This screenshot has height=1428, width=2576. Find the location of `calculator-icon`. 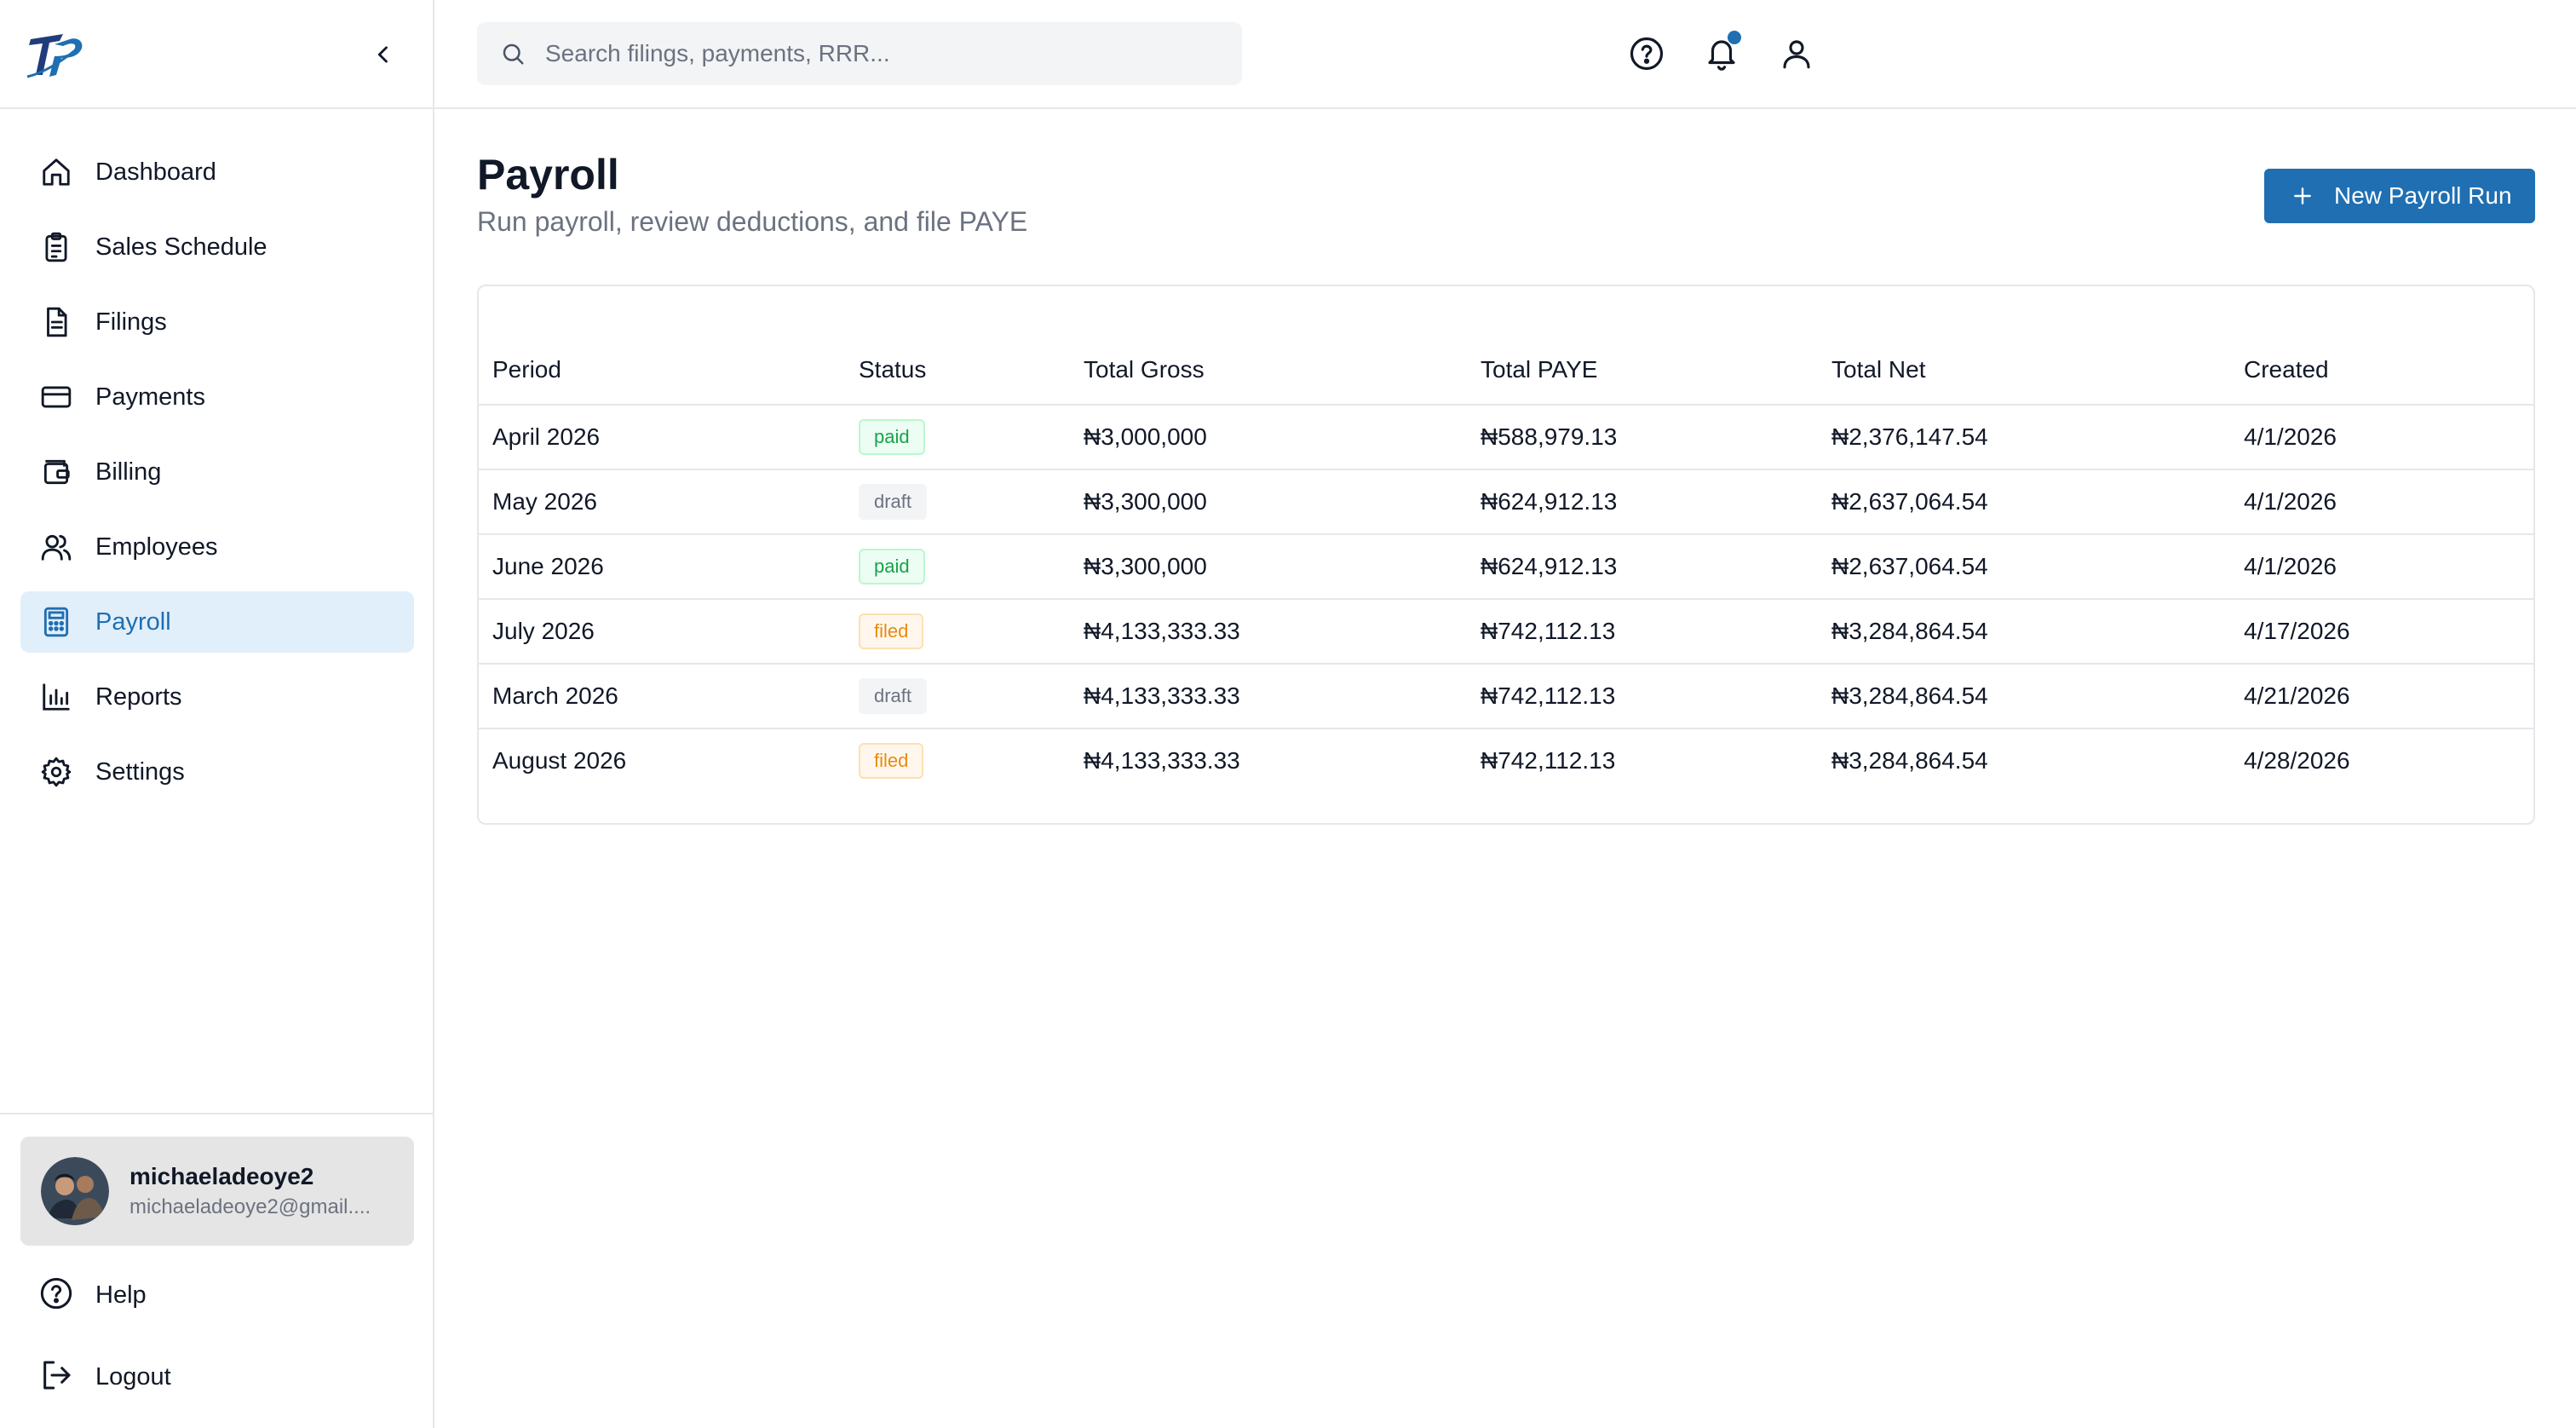

calculator-icon is located at coordinates (56, 622).